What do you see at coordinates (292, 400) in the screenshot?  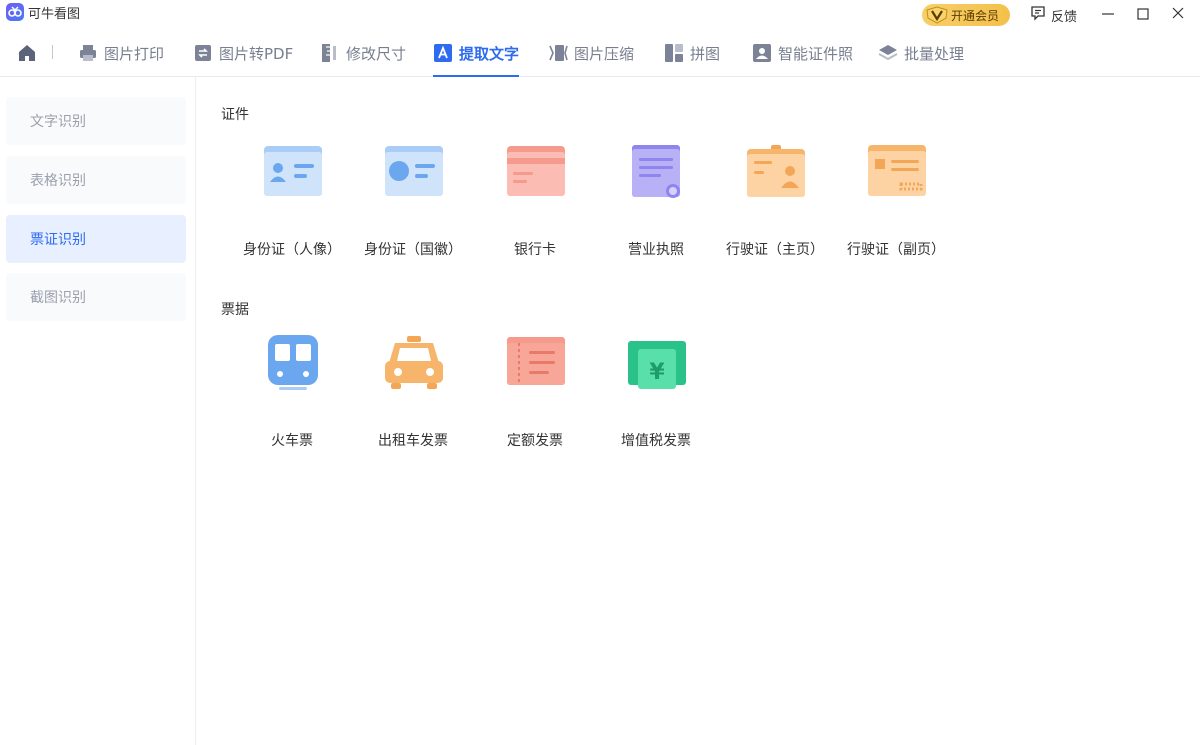 I see `card-train-ticket: 火车票` at bounding box center [292, 400].